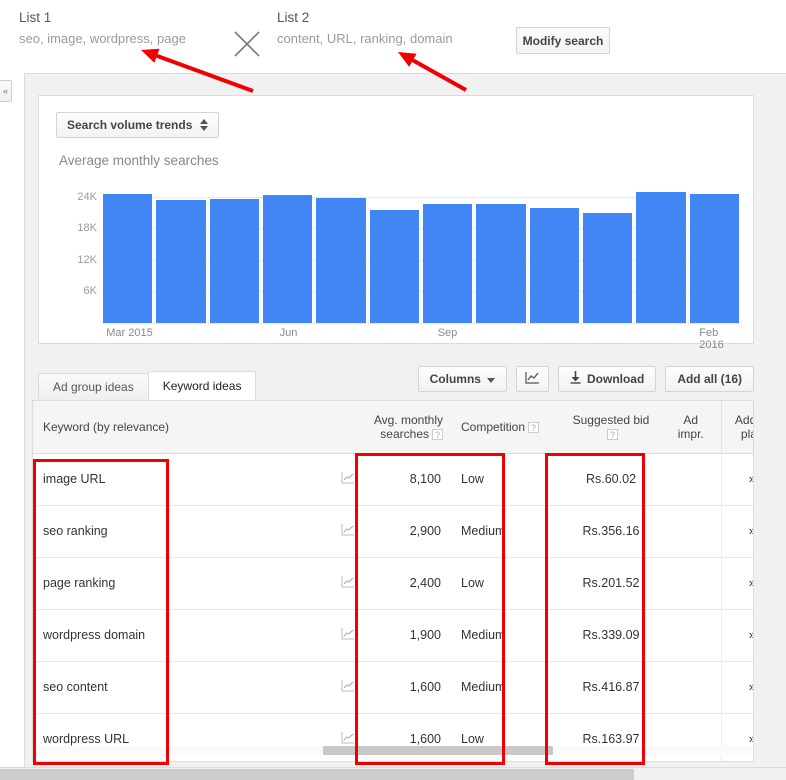 This screenshot has height=780, width=786. What do you see at coordinates (247, 44) in the screenshot?
I see `x-cross-icon` at bounding box center [247, 44].